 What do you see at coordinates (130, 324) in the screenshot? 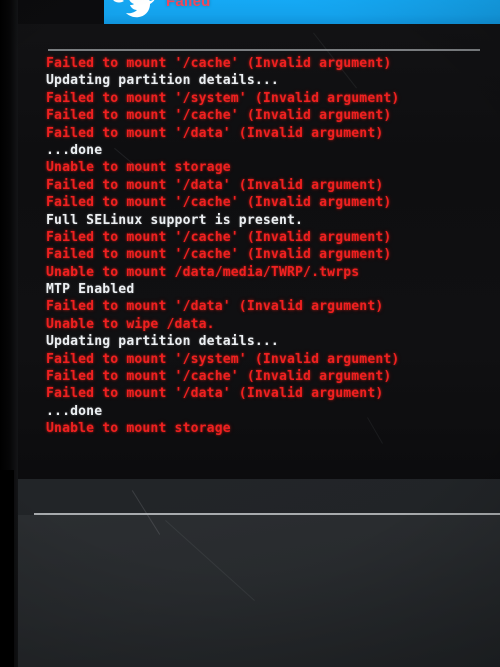
I see `log-line: Unable to wipe /data.` at bounding box center [130, 324].